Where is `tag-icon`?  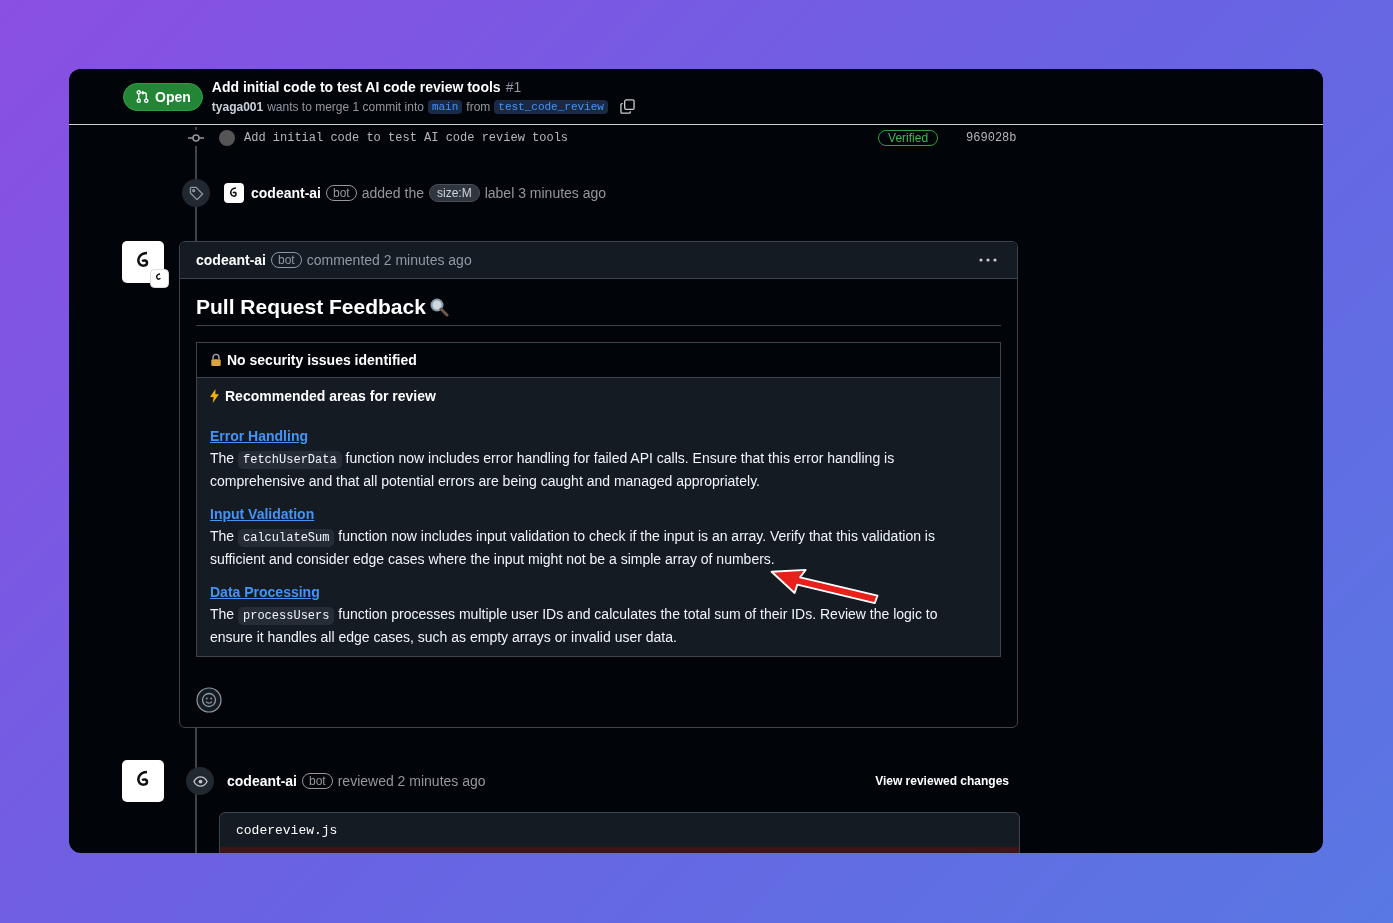 tag-icon is located at coordinates (196, 193).